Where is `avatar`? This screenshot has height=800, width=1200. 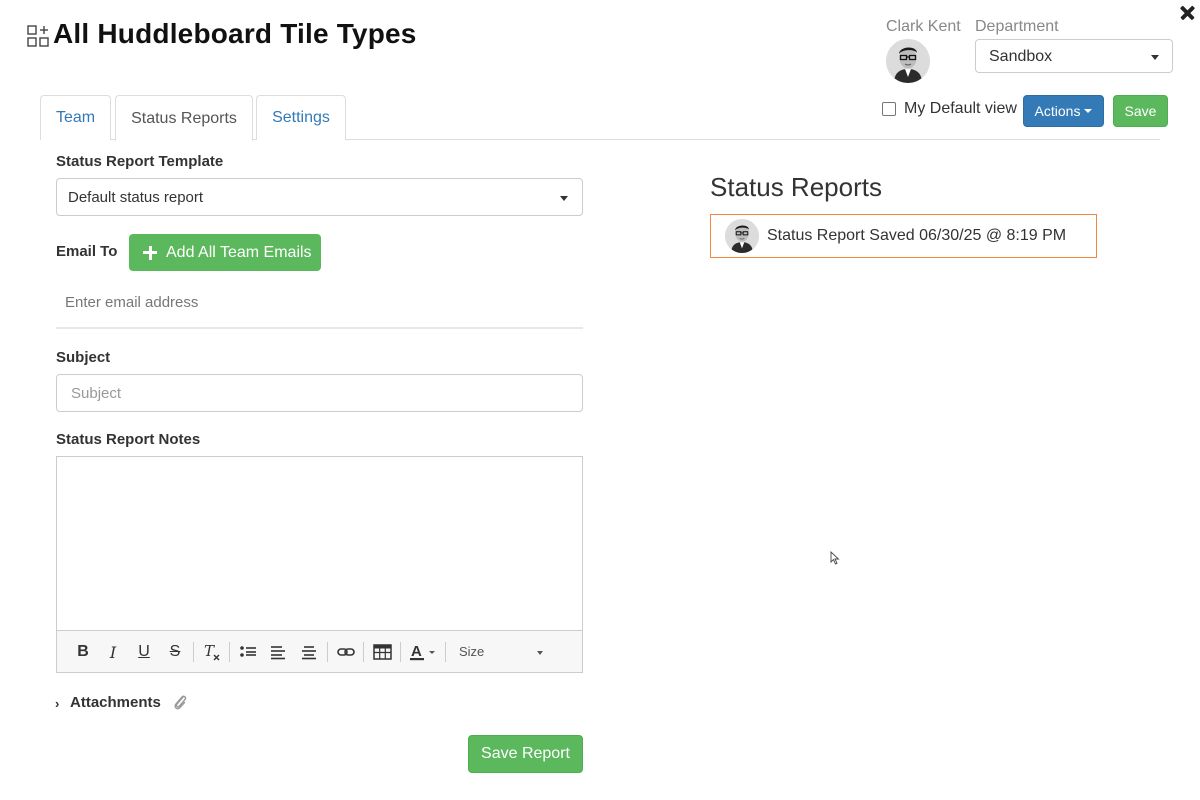
avatar is located at coordinates (742, 236).